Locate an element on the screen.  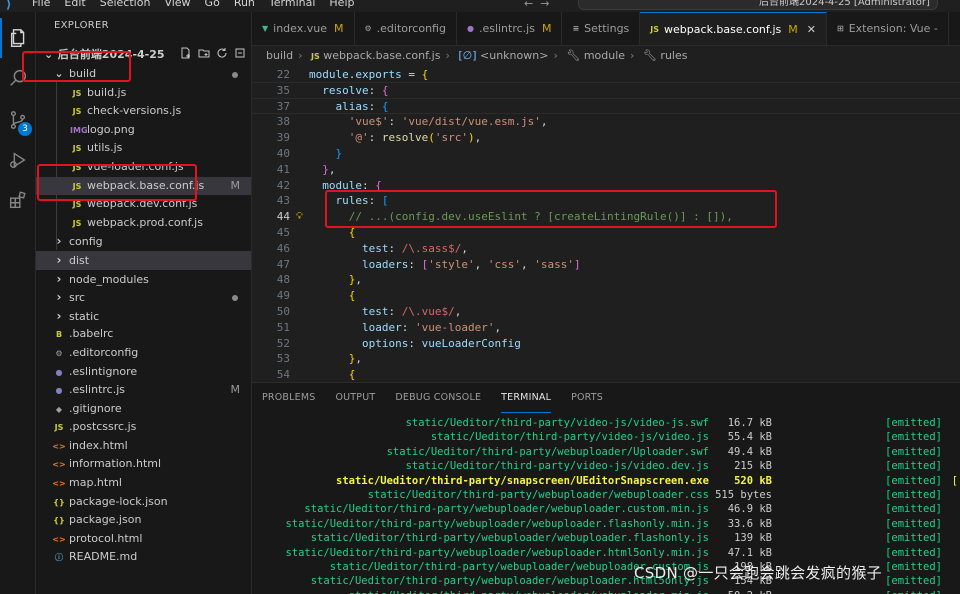
refresh-icon is located at coordinates (221, 52).